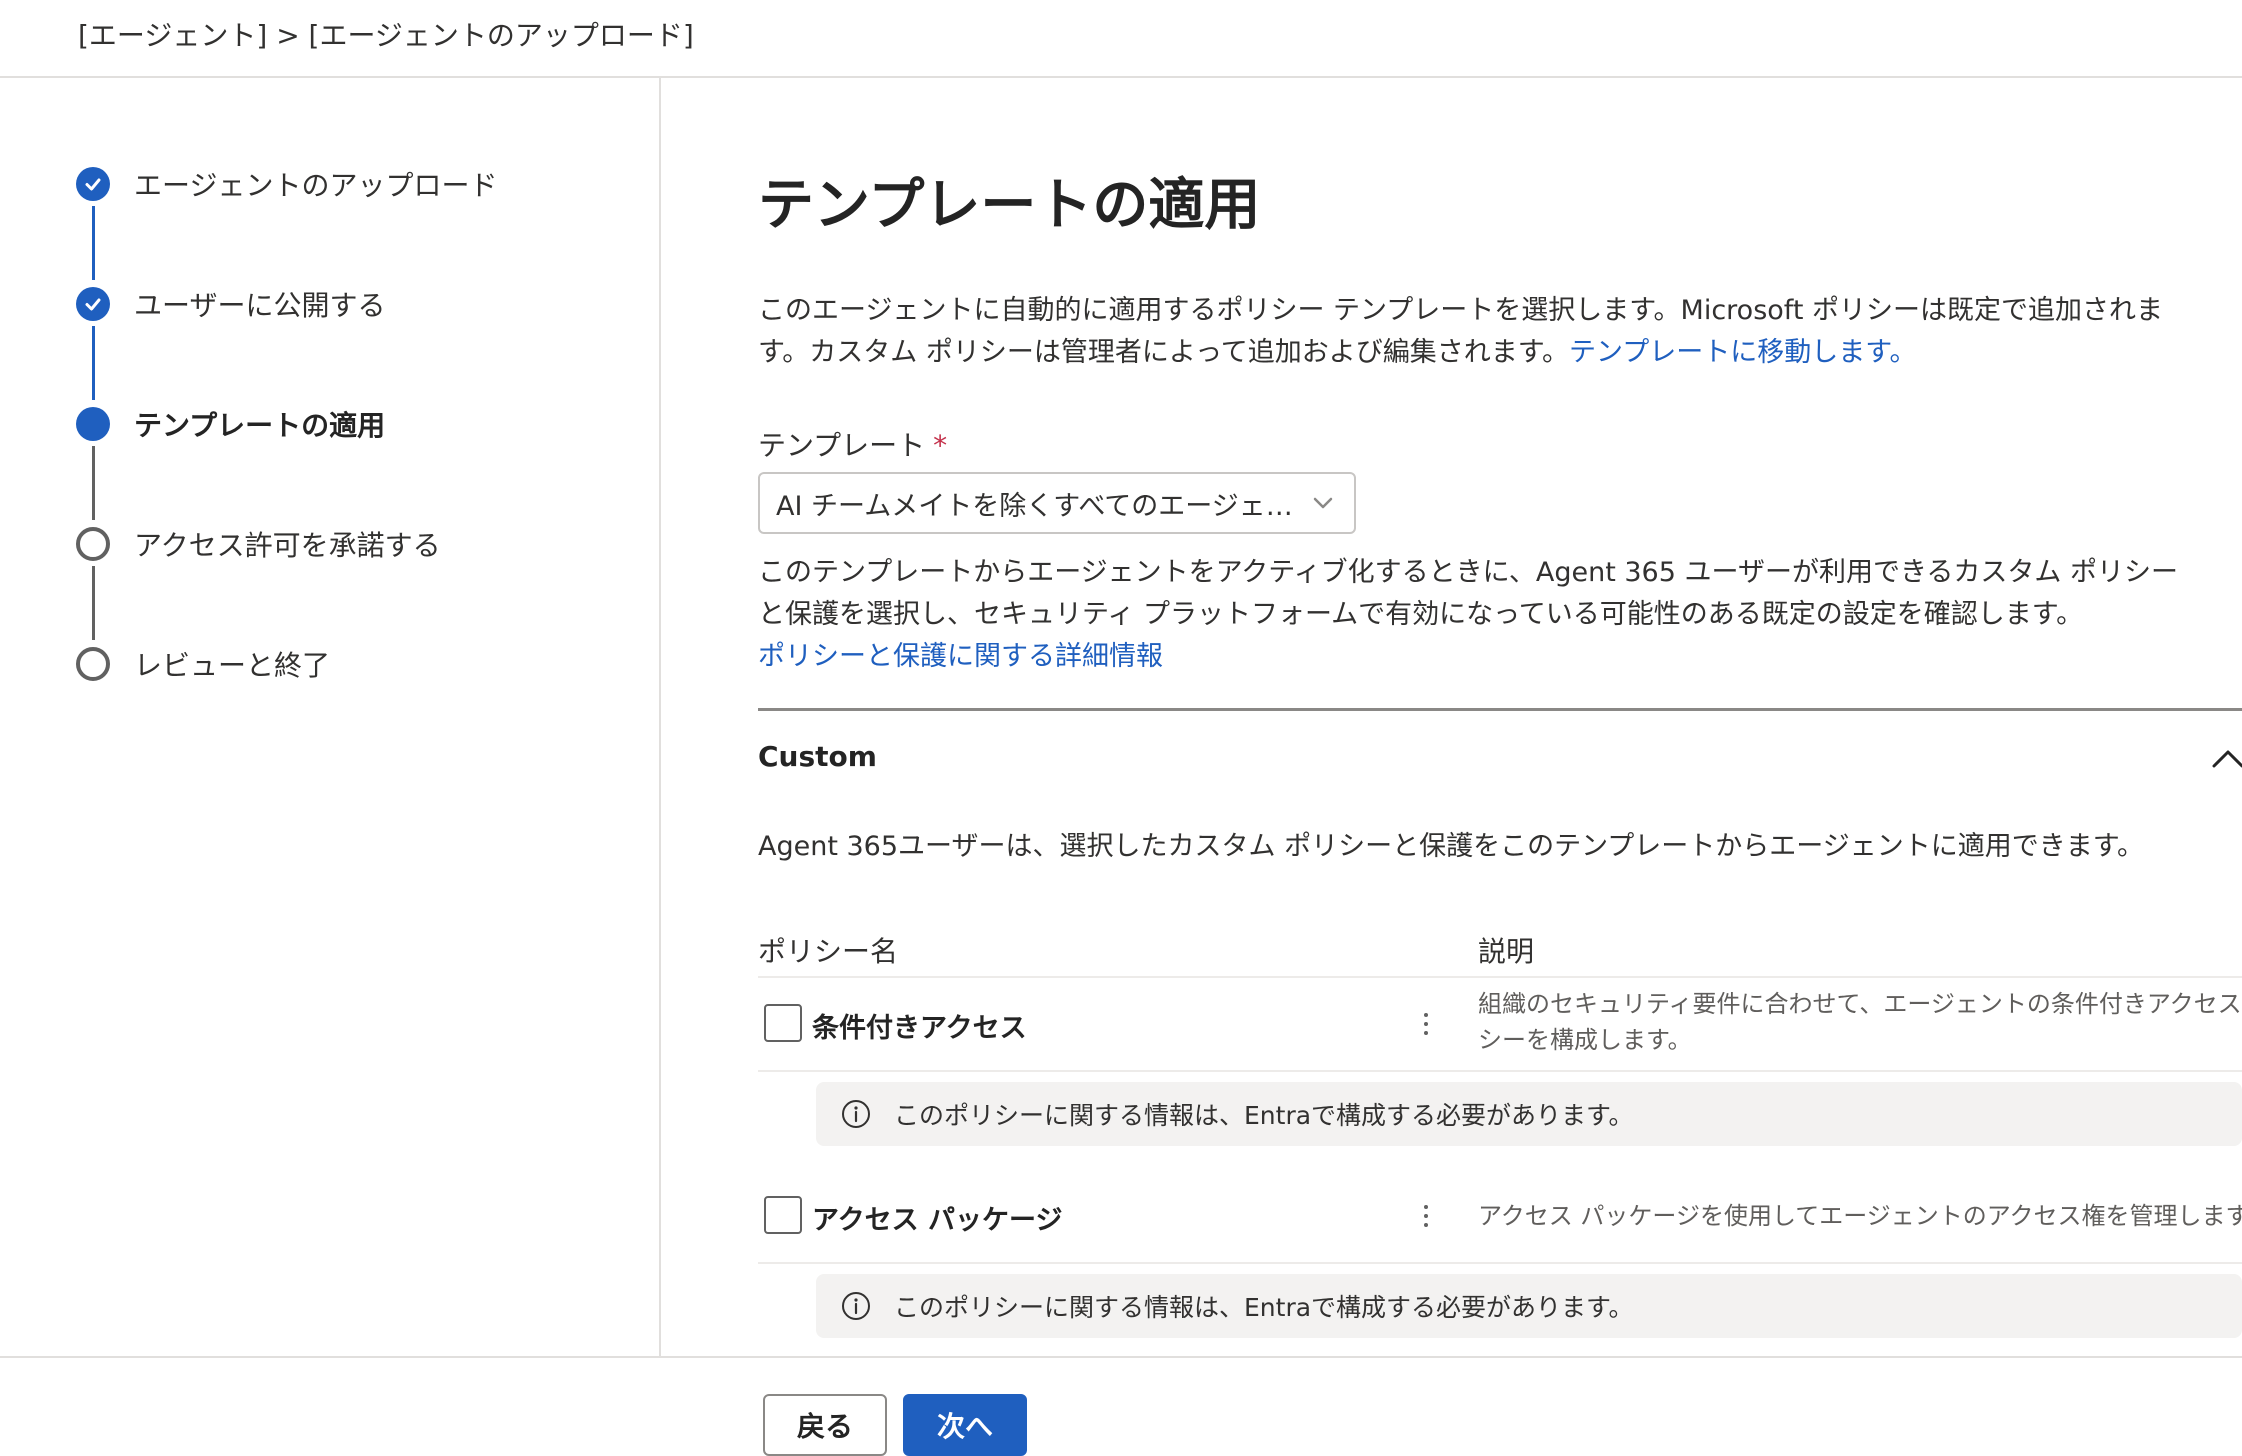  What do you see at coordinates (1860, 1216) in the screenshot?
I see `policy-description: アクセス パッケージを使用してエージェントのアクセス権を管理します。` at bounding box center [1860, 1216].